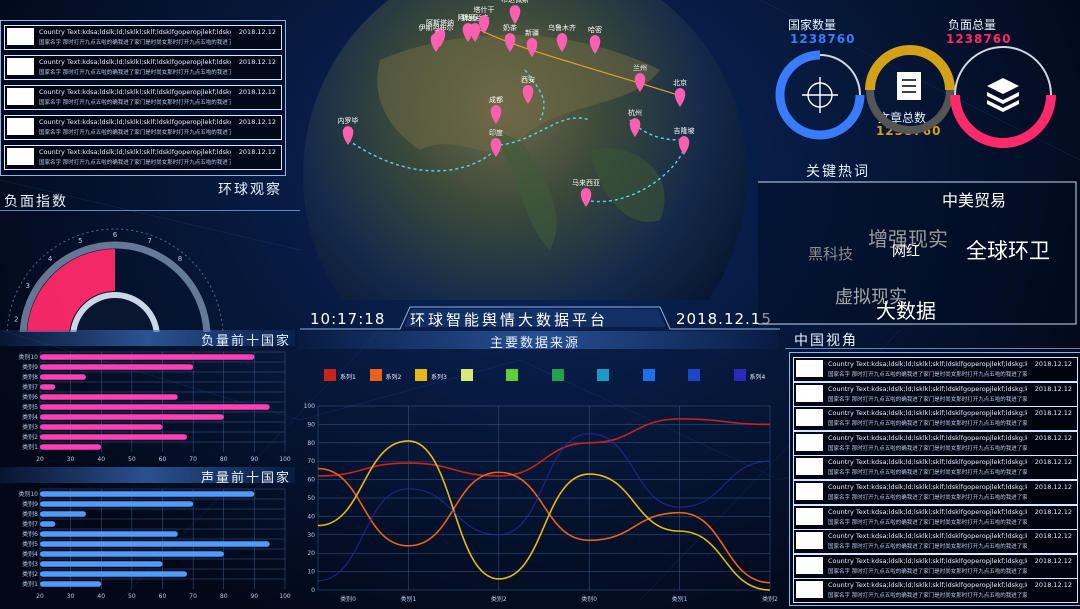 The width and height of the screenshot is (1080, 609). I want to click on y-tick-label: 30, so click(311, 535).